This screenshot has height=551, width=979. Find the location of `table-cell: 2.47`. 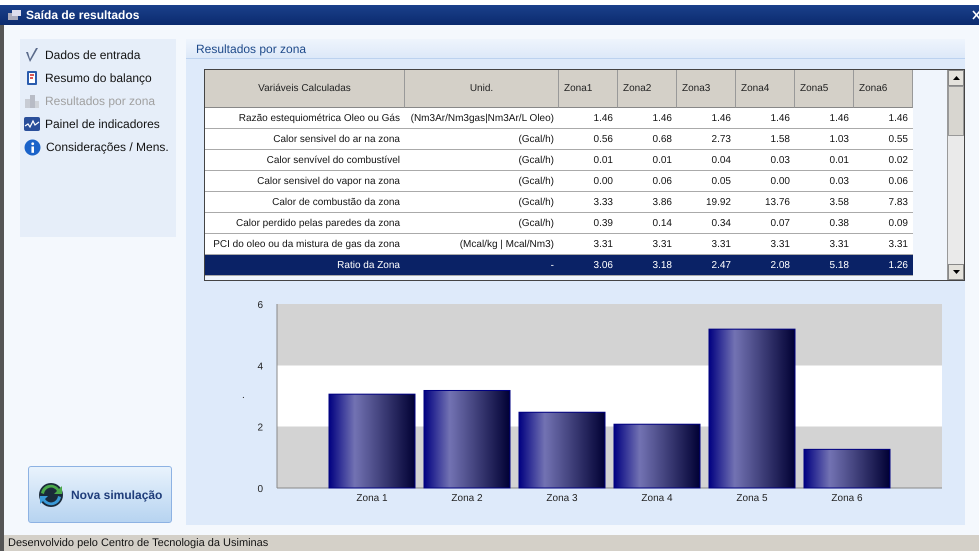

table-cell: 2.47 is located at coordinates (706, 265).